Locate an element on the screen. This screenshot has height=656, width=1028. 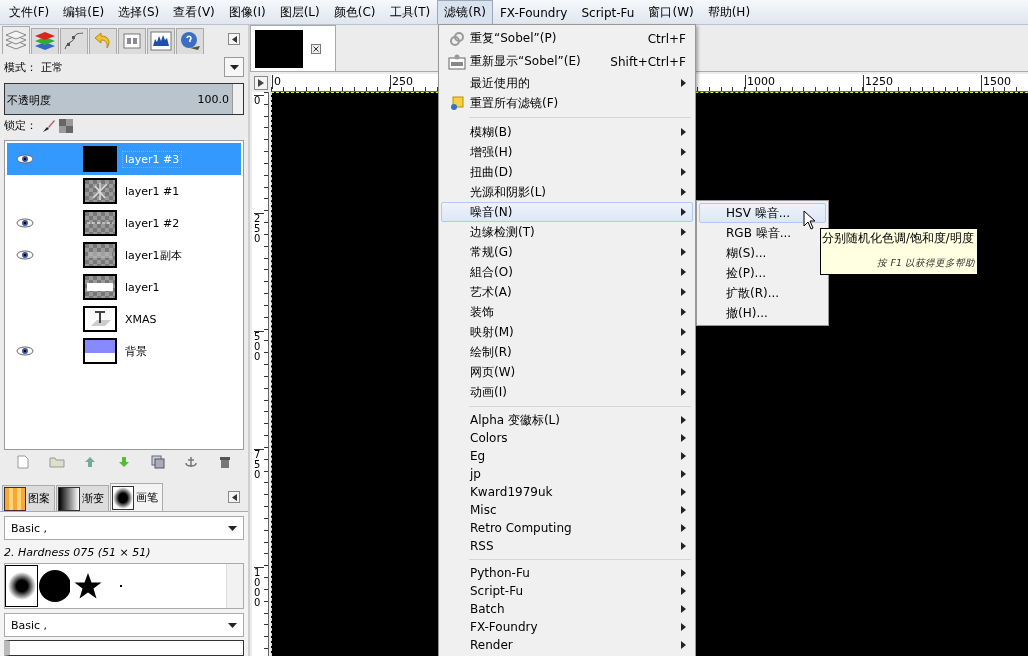
mode-value: 正常 is located at coordinates (52, 67).